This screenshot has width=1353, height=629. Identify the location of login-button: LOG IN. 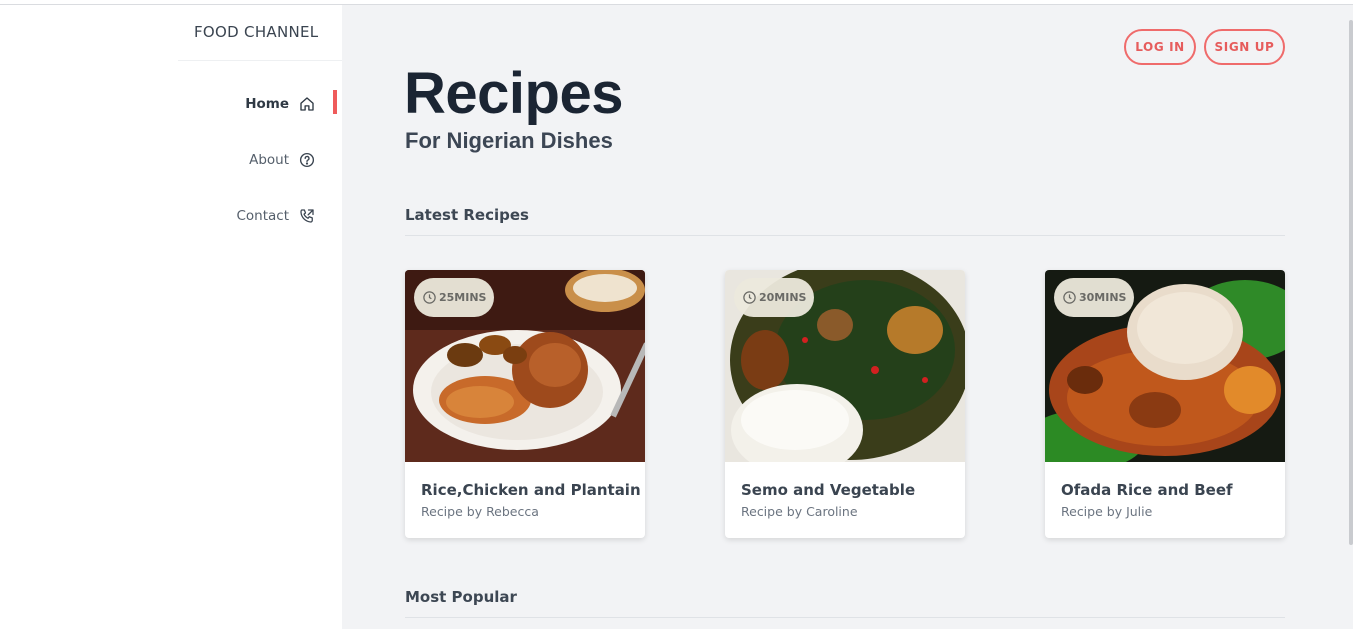
(1160, 47).